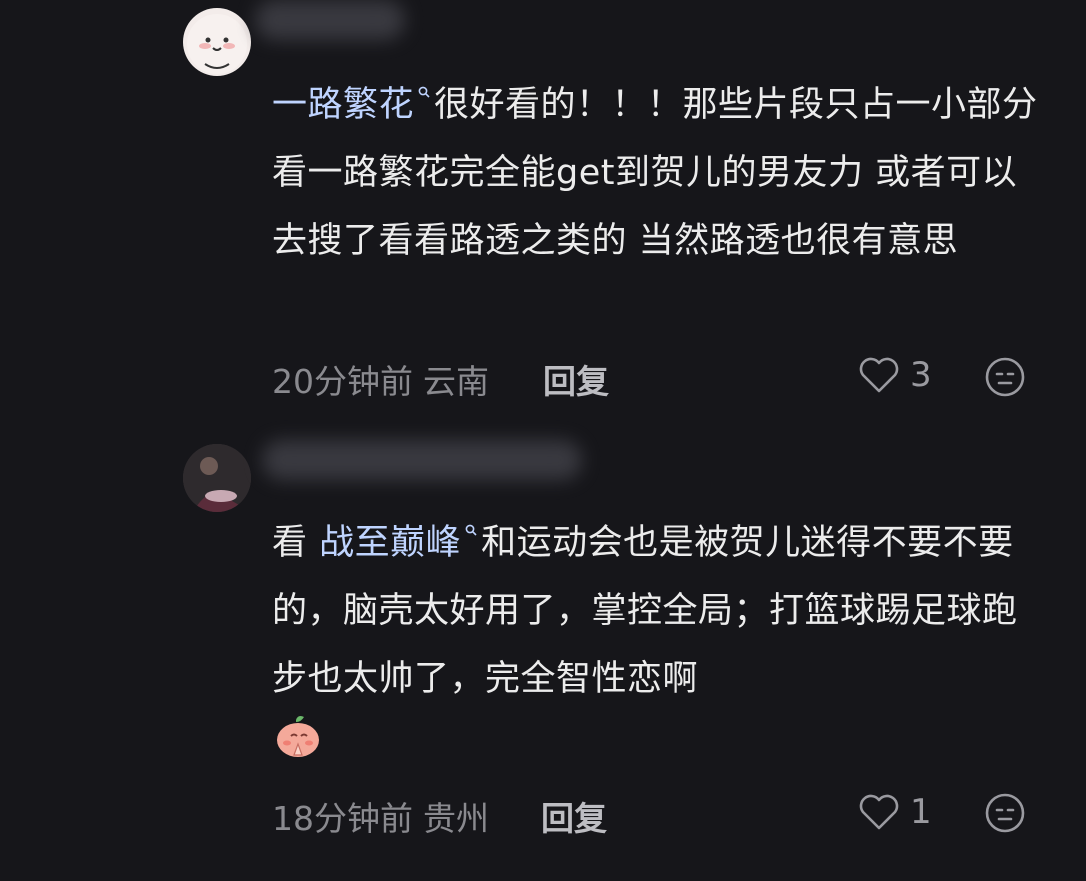  I want to click on comment-time: 18分钟前, so click(342, 818).